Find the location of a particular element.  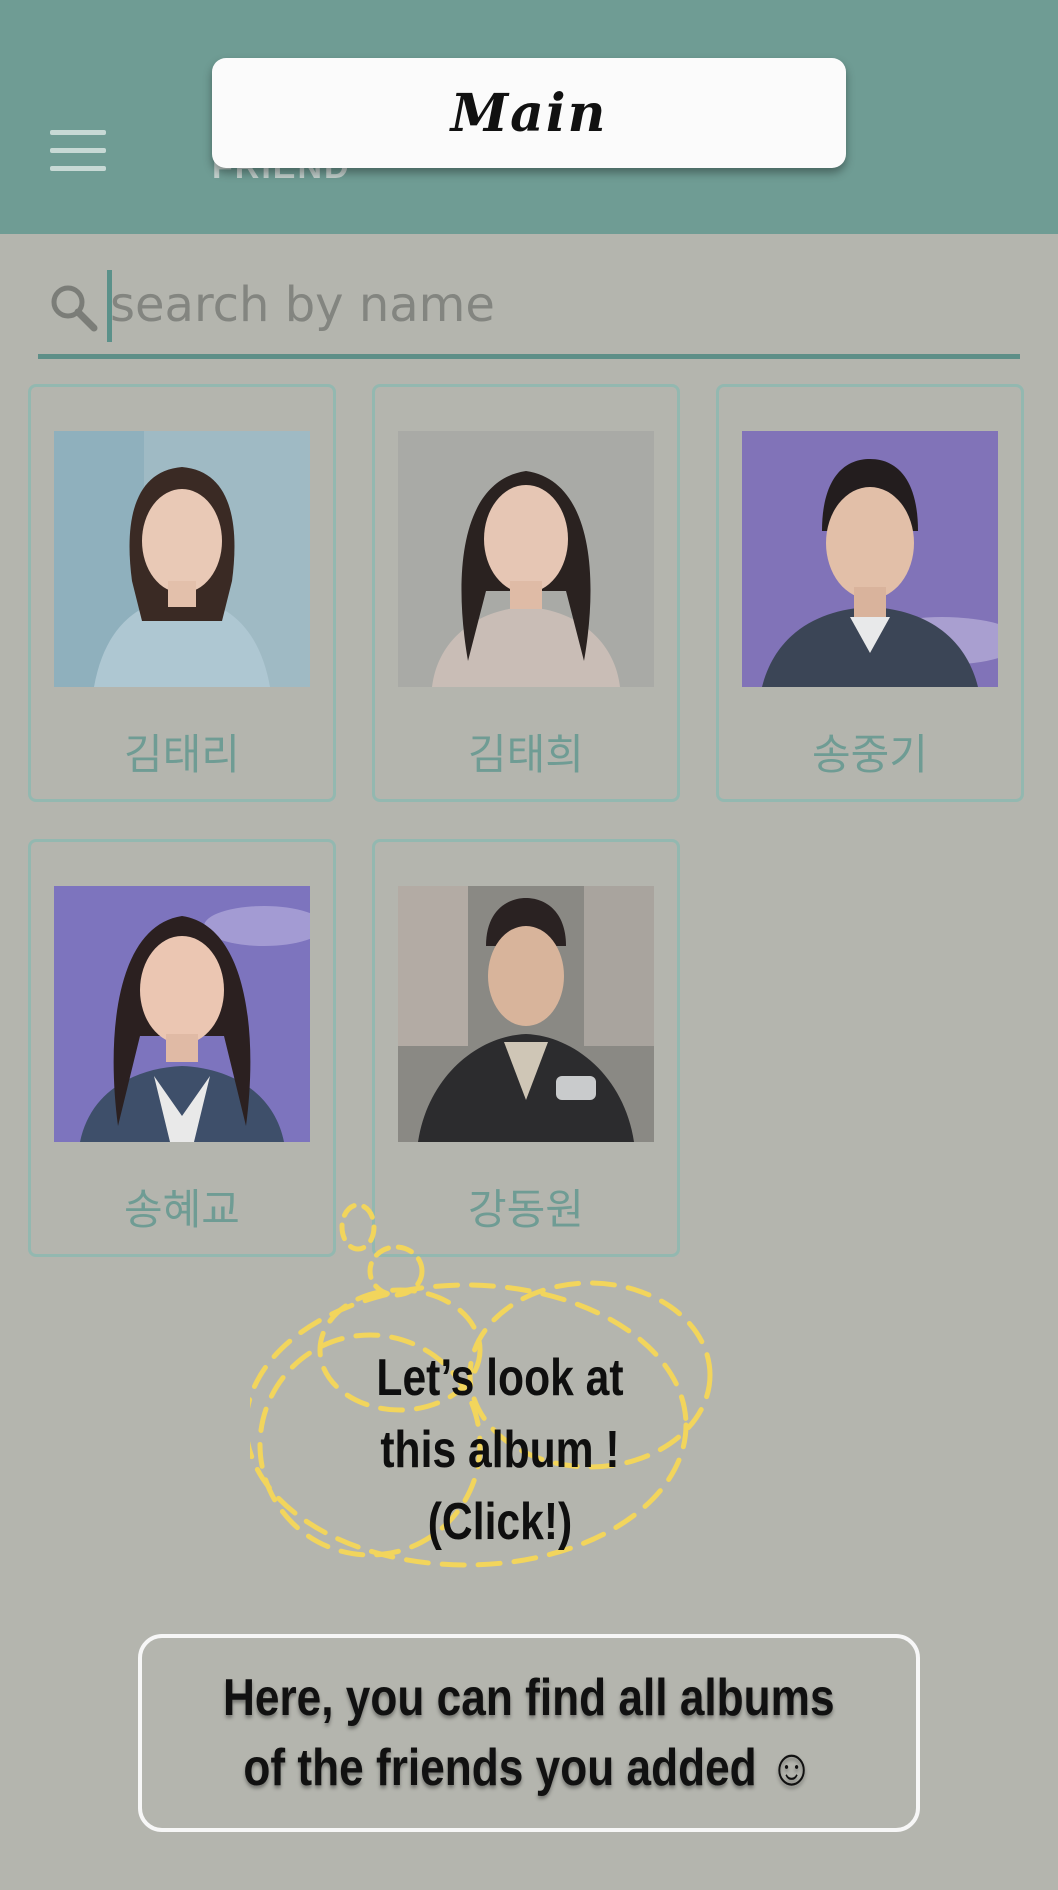

search-bar is located at coordinates (529, 312).